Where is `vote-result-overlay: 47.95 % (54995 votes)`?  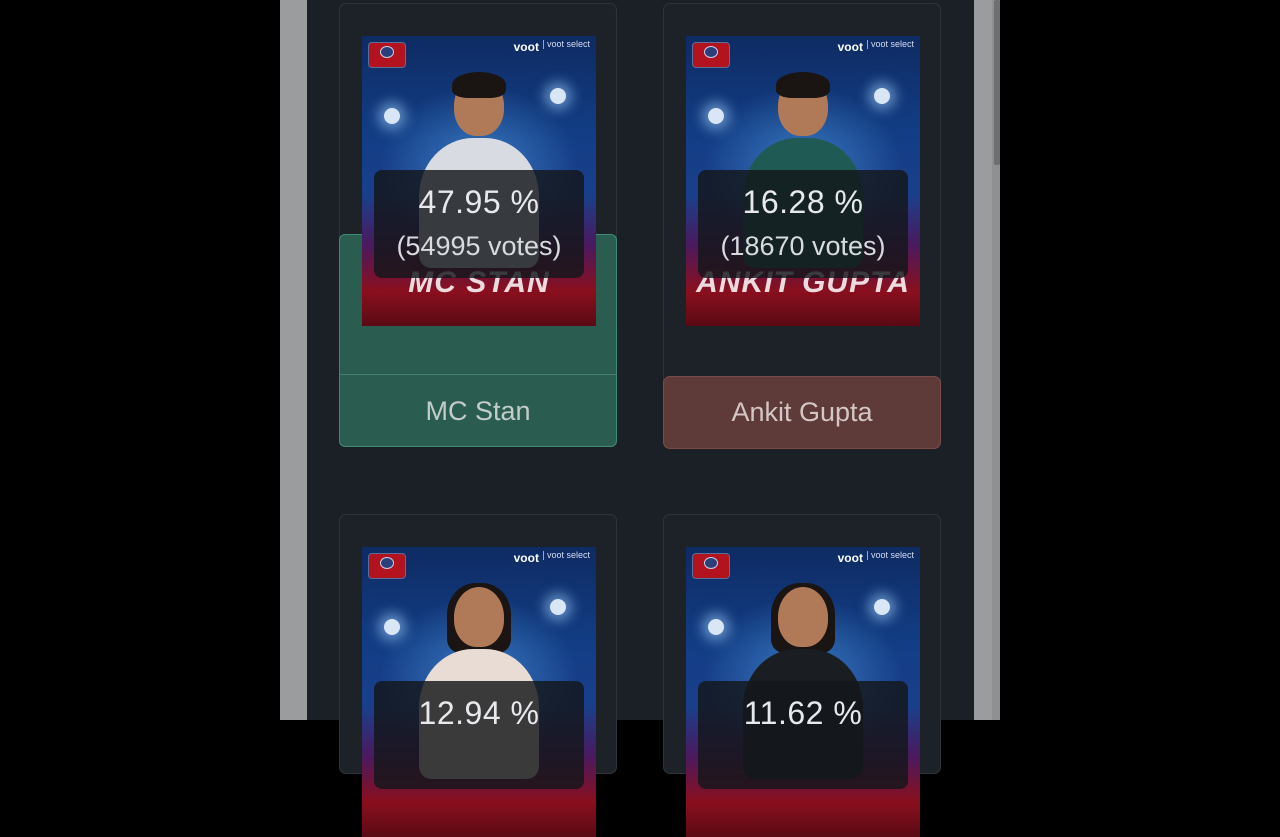 vote-result-overlay: 47.95 % (54995 votes) is located at coordinates (479, 224).